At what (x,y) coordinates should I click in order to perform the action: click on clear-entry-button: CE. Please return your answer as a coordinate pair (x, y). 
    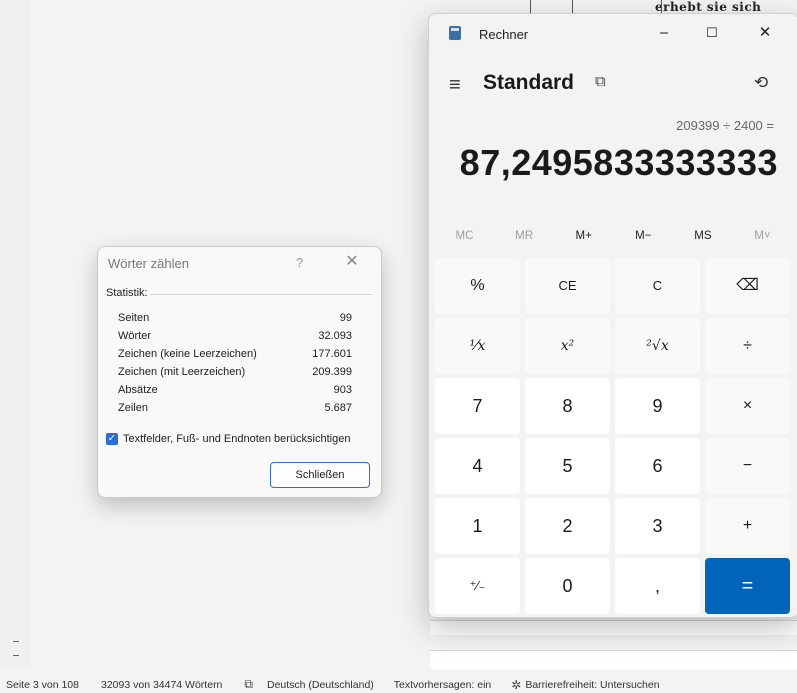
    Looking at the image, I should click on (567, 286).